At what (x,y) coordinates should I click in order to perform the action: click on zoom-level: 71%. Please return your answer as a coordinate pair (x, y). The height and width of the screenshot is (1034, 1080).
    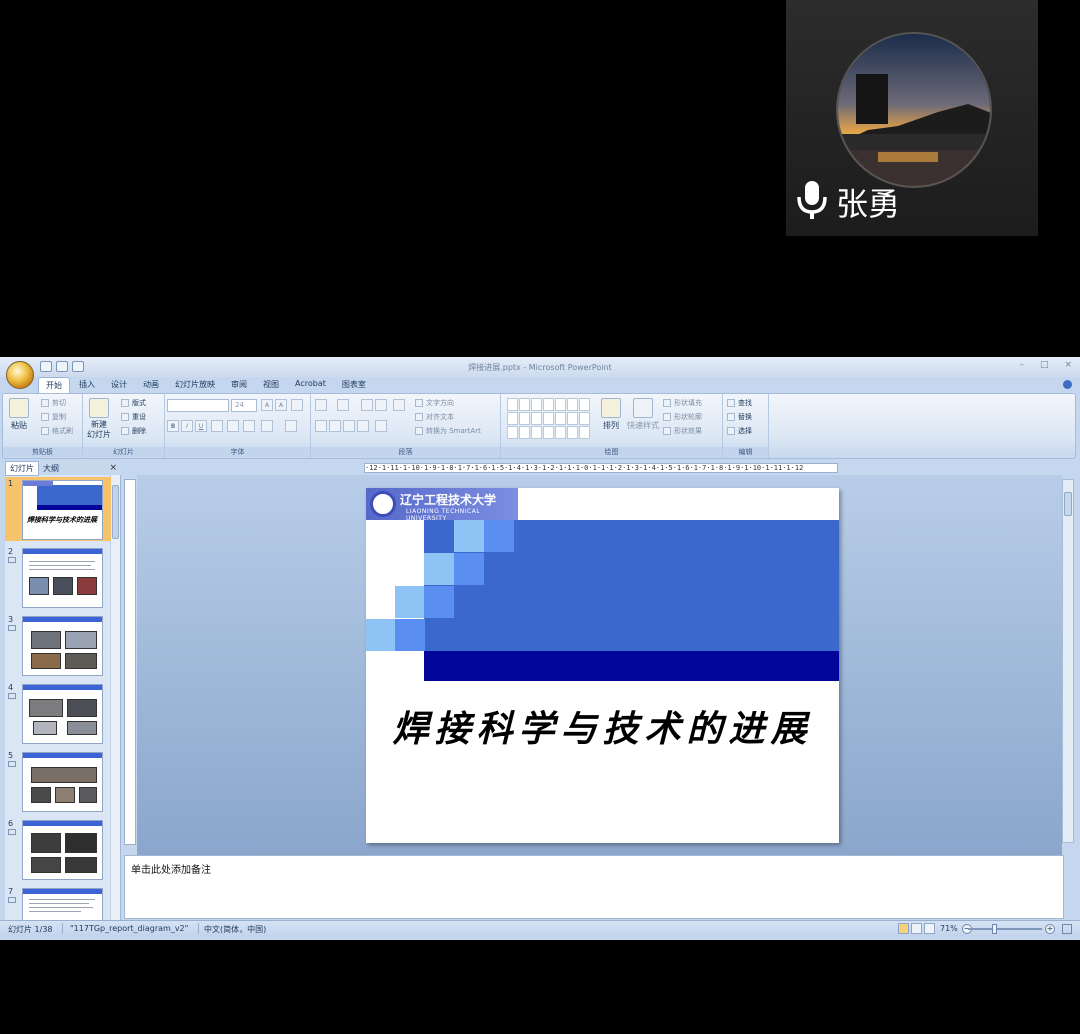
    Looking at the image, I should click on (949, 928).